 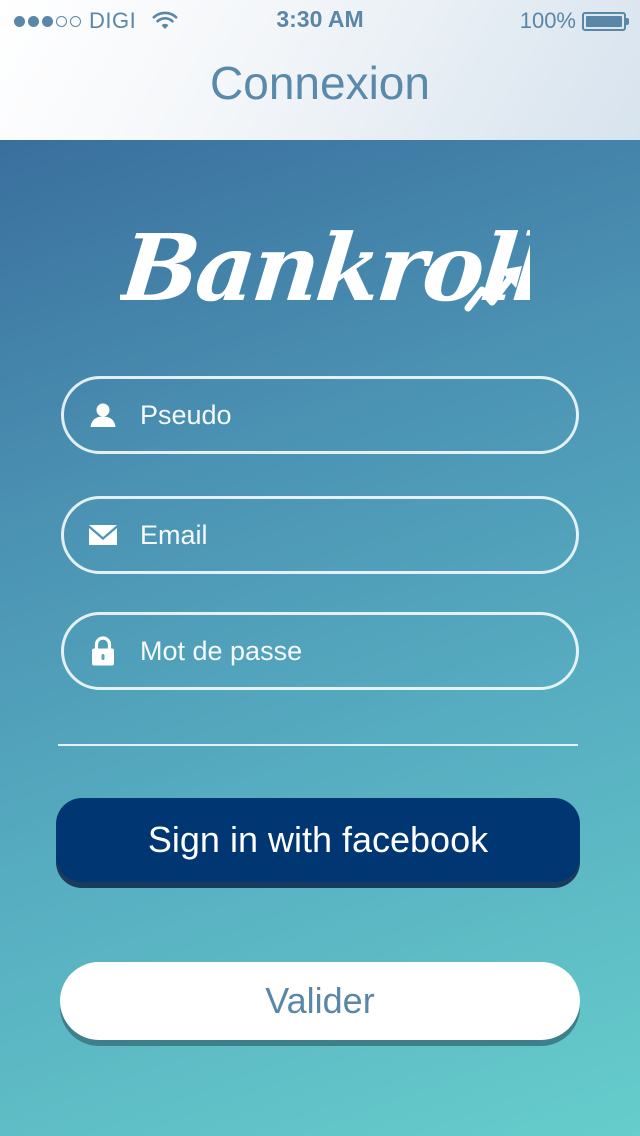 I want to click on email-input, so click(x=330, y=535).